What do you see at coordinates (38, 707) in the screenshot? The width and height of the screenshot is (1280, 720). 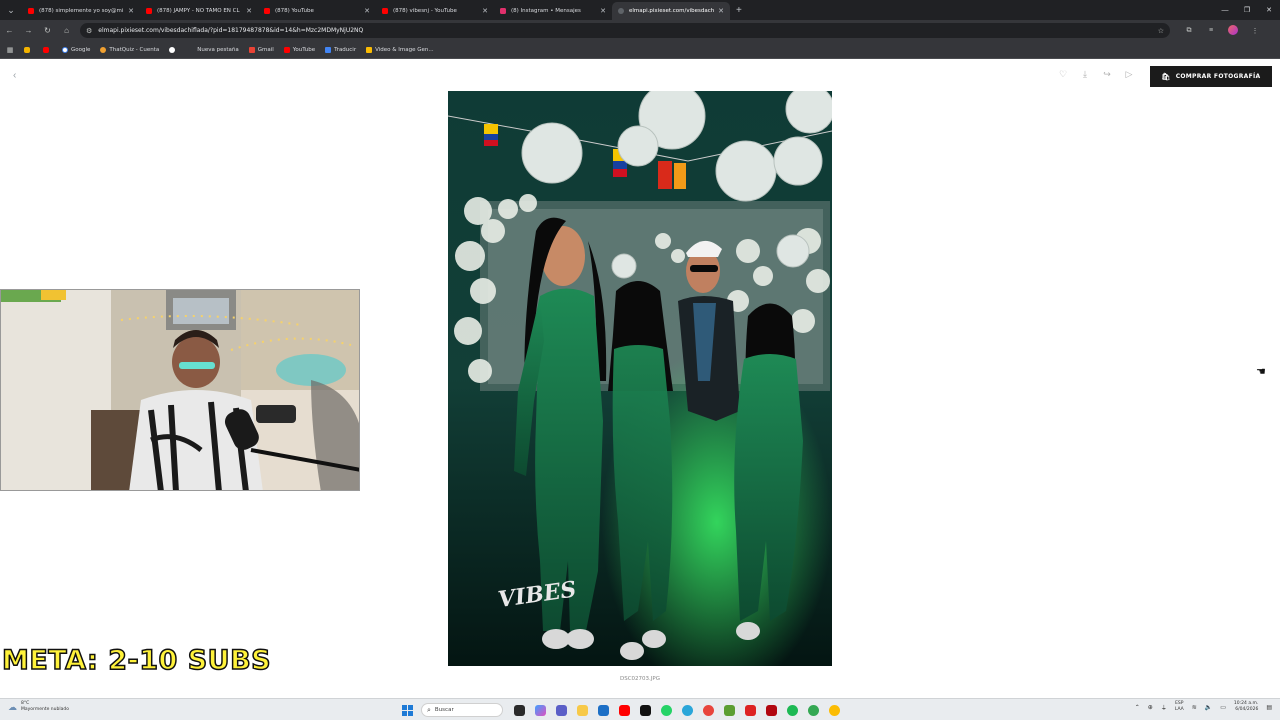 I see `weather-widget: ☁ 8°C Mayormente nublado` at bounding box center [38, 707].